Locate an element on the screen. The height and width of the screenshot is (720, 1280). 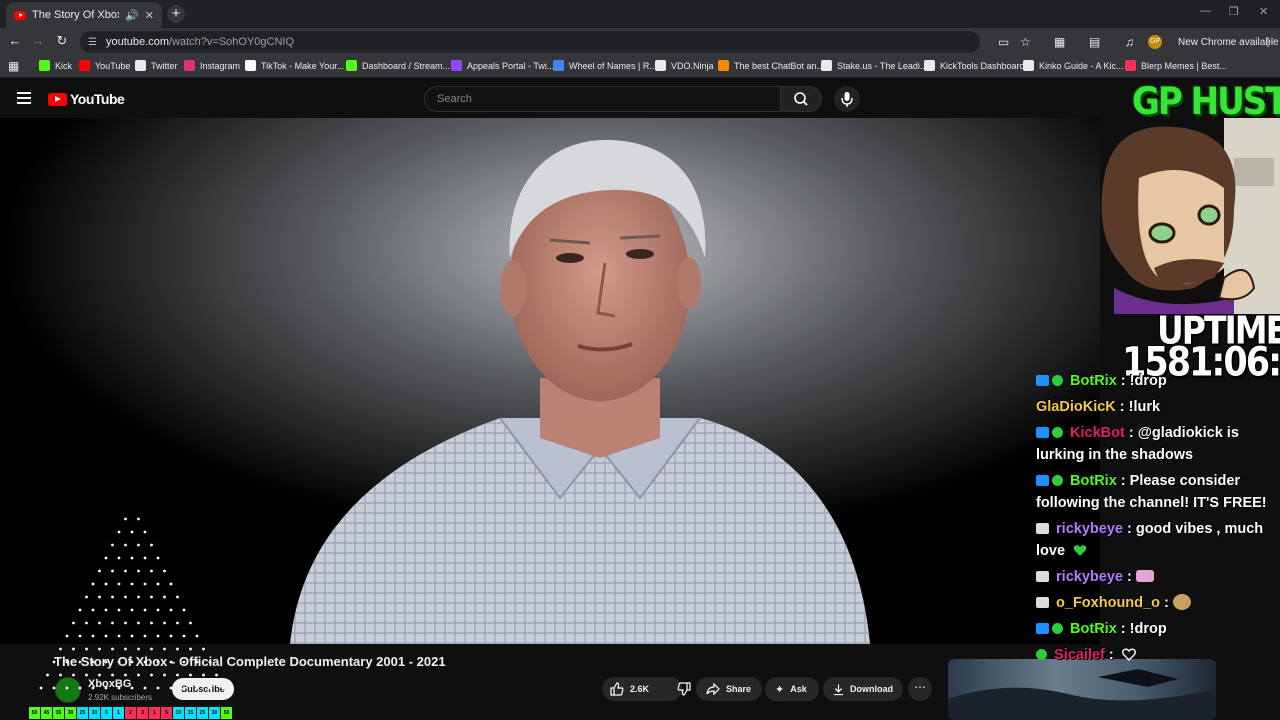
minimize-icon: — is located at coordinates (1205, 11).